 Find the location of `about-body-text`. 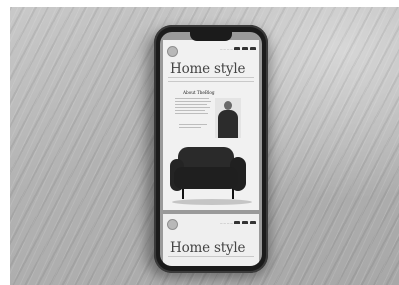

about-body-text is located at coordinates (193, 107).